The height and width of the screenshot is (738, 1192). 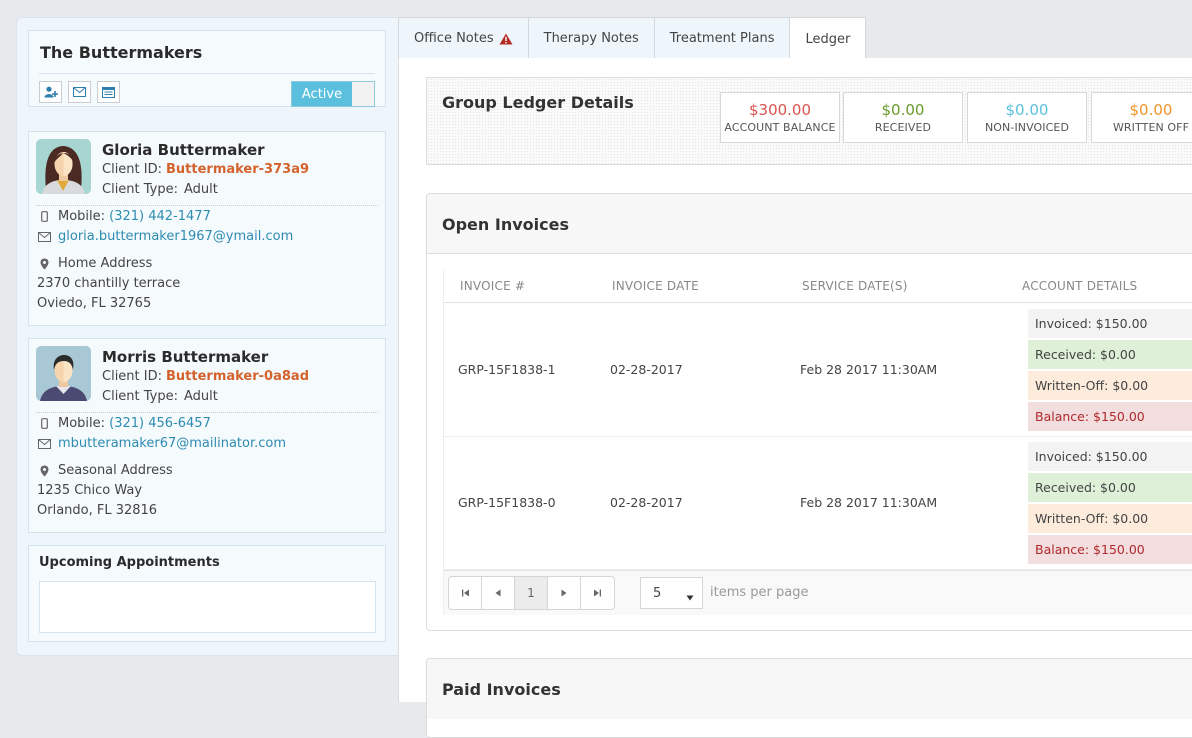 What do you see at coordinates (160, 423) in the screenshot?
I see `mobile-link: (321) 456-6457` at bounding box center [160, 423].